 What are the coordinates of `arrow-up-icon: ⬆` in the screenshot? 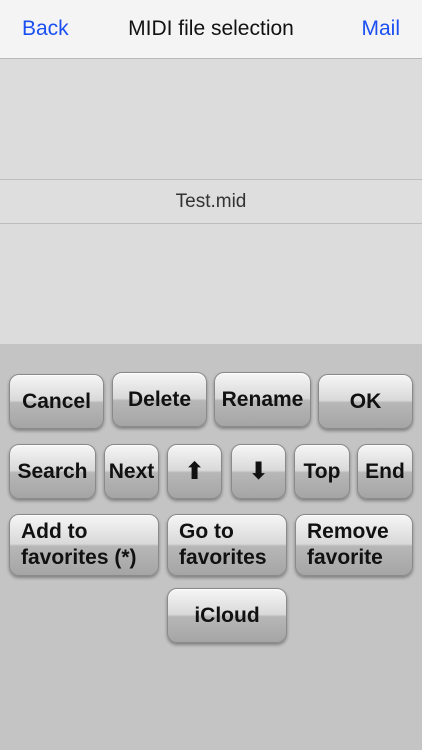 It's located at (194, 471).